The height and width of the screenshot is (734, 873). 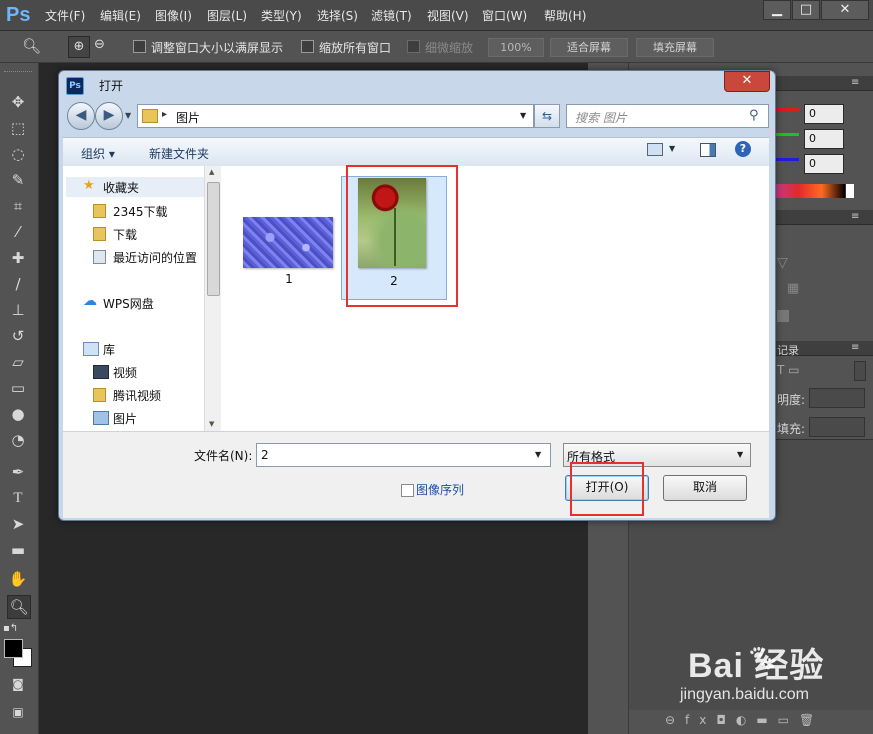 I want to click on menu-image: 图像(I), so click(x=173, y=15).